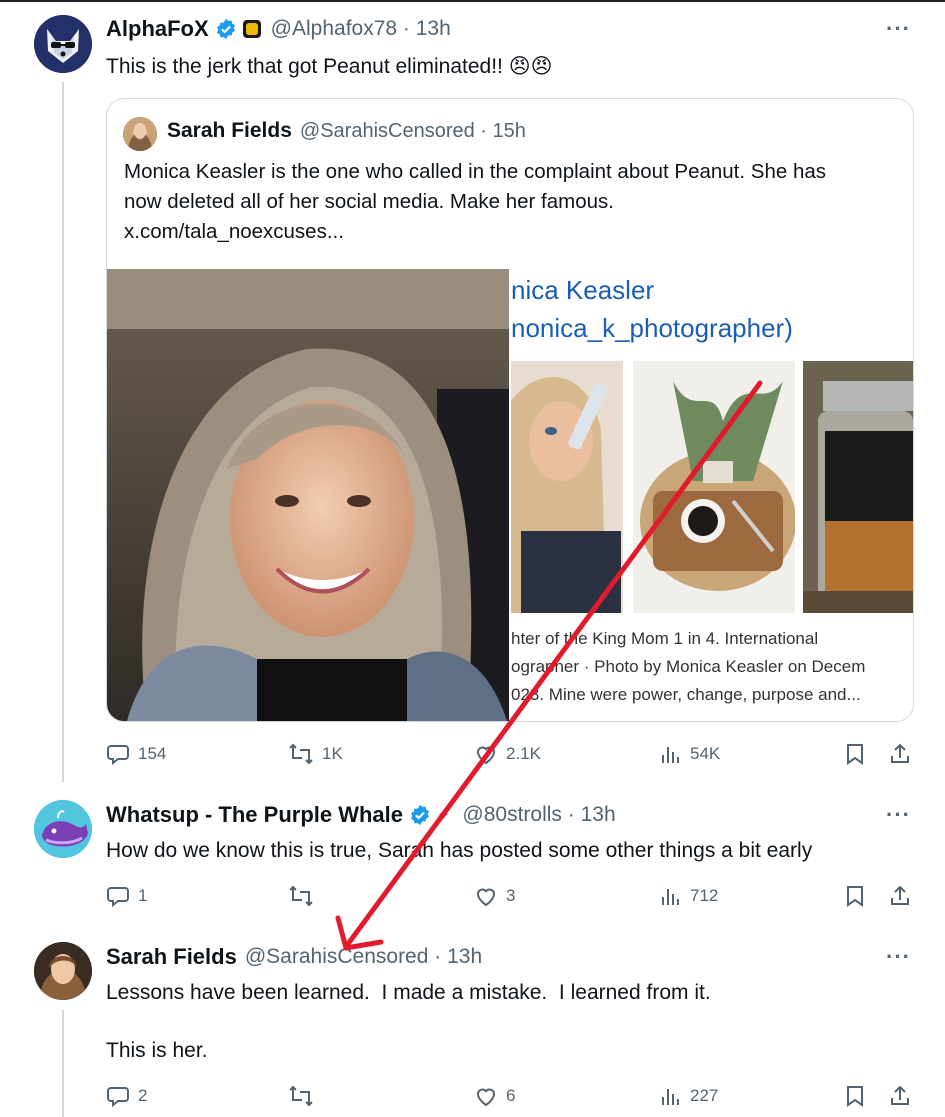 The width and height of the screenshot is (945, 1117). I want to click on tweet2-like-button: 3, so click(494, 896).